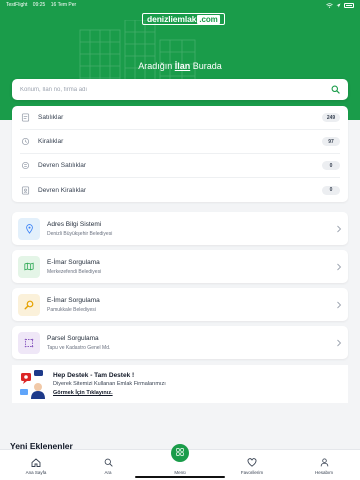  What do you see at coordinates (180, 166) in the screenshot?
I see `category-row-devren-satiliklar: Devren Satılıklar 0` at bounding box center [180, 166].